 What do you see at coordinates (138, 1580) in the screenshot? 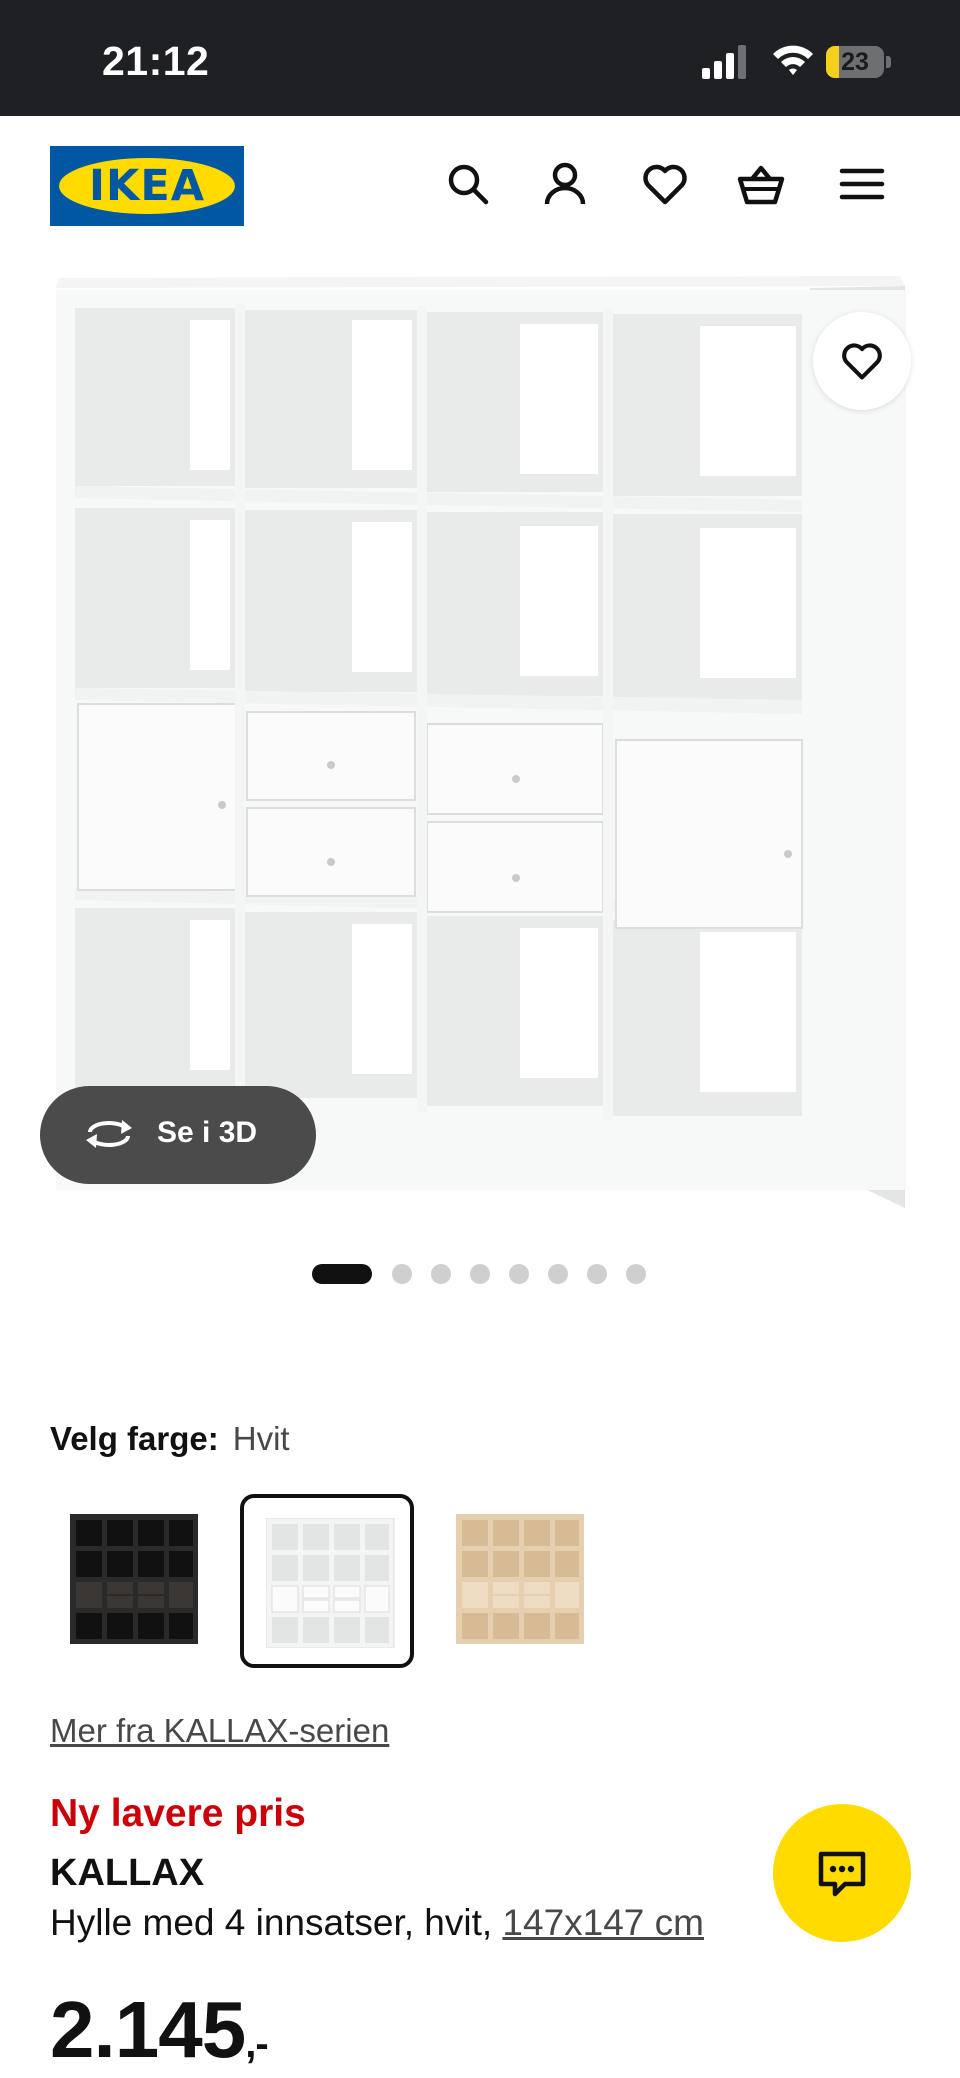
I see `color-swatch-black-brown` at bounding box center [138, 1580].